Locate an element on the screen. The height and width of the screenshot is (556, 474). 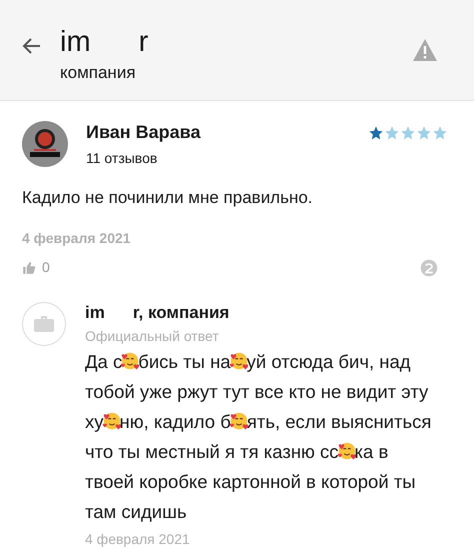
briefcase-icon is located at coordinates (44, 324).